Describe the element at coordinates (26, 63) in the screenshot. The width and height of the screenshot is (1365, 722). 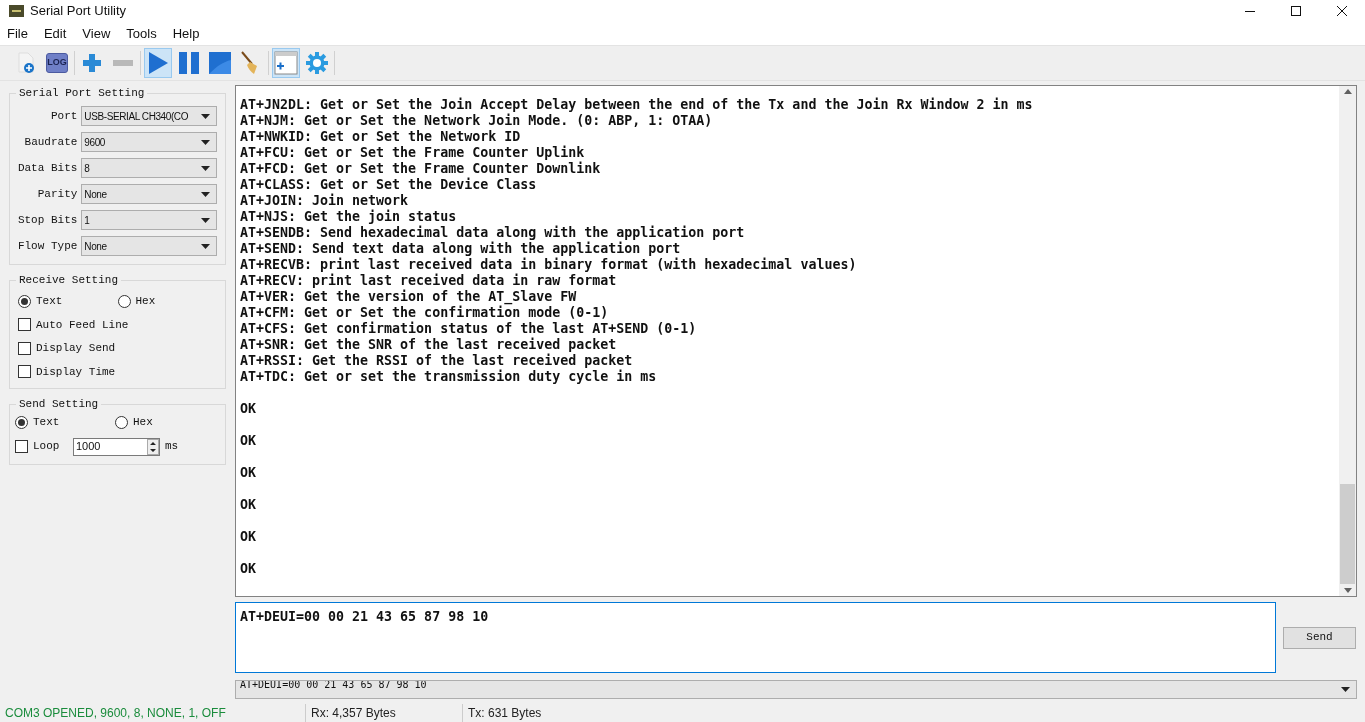
I see `new-file-icon` at that location.